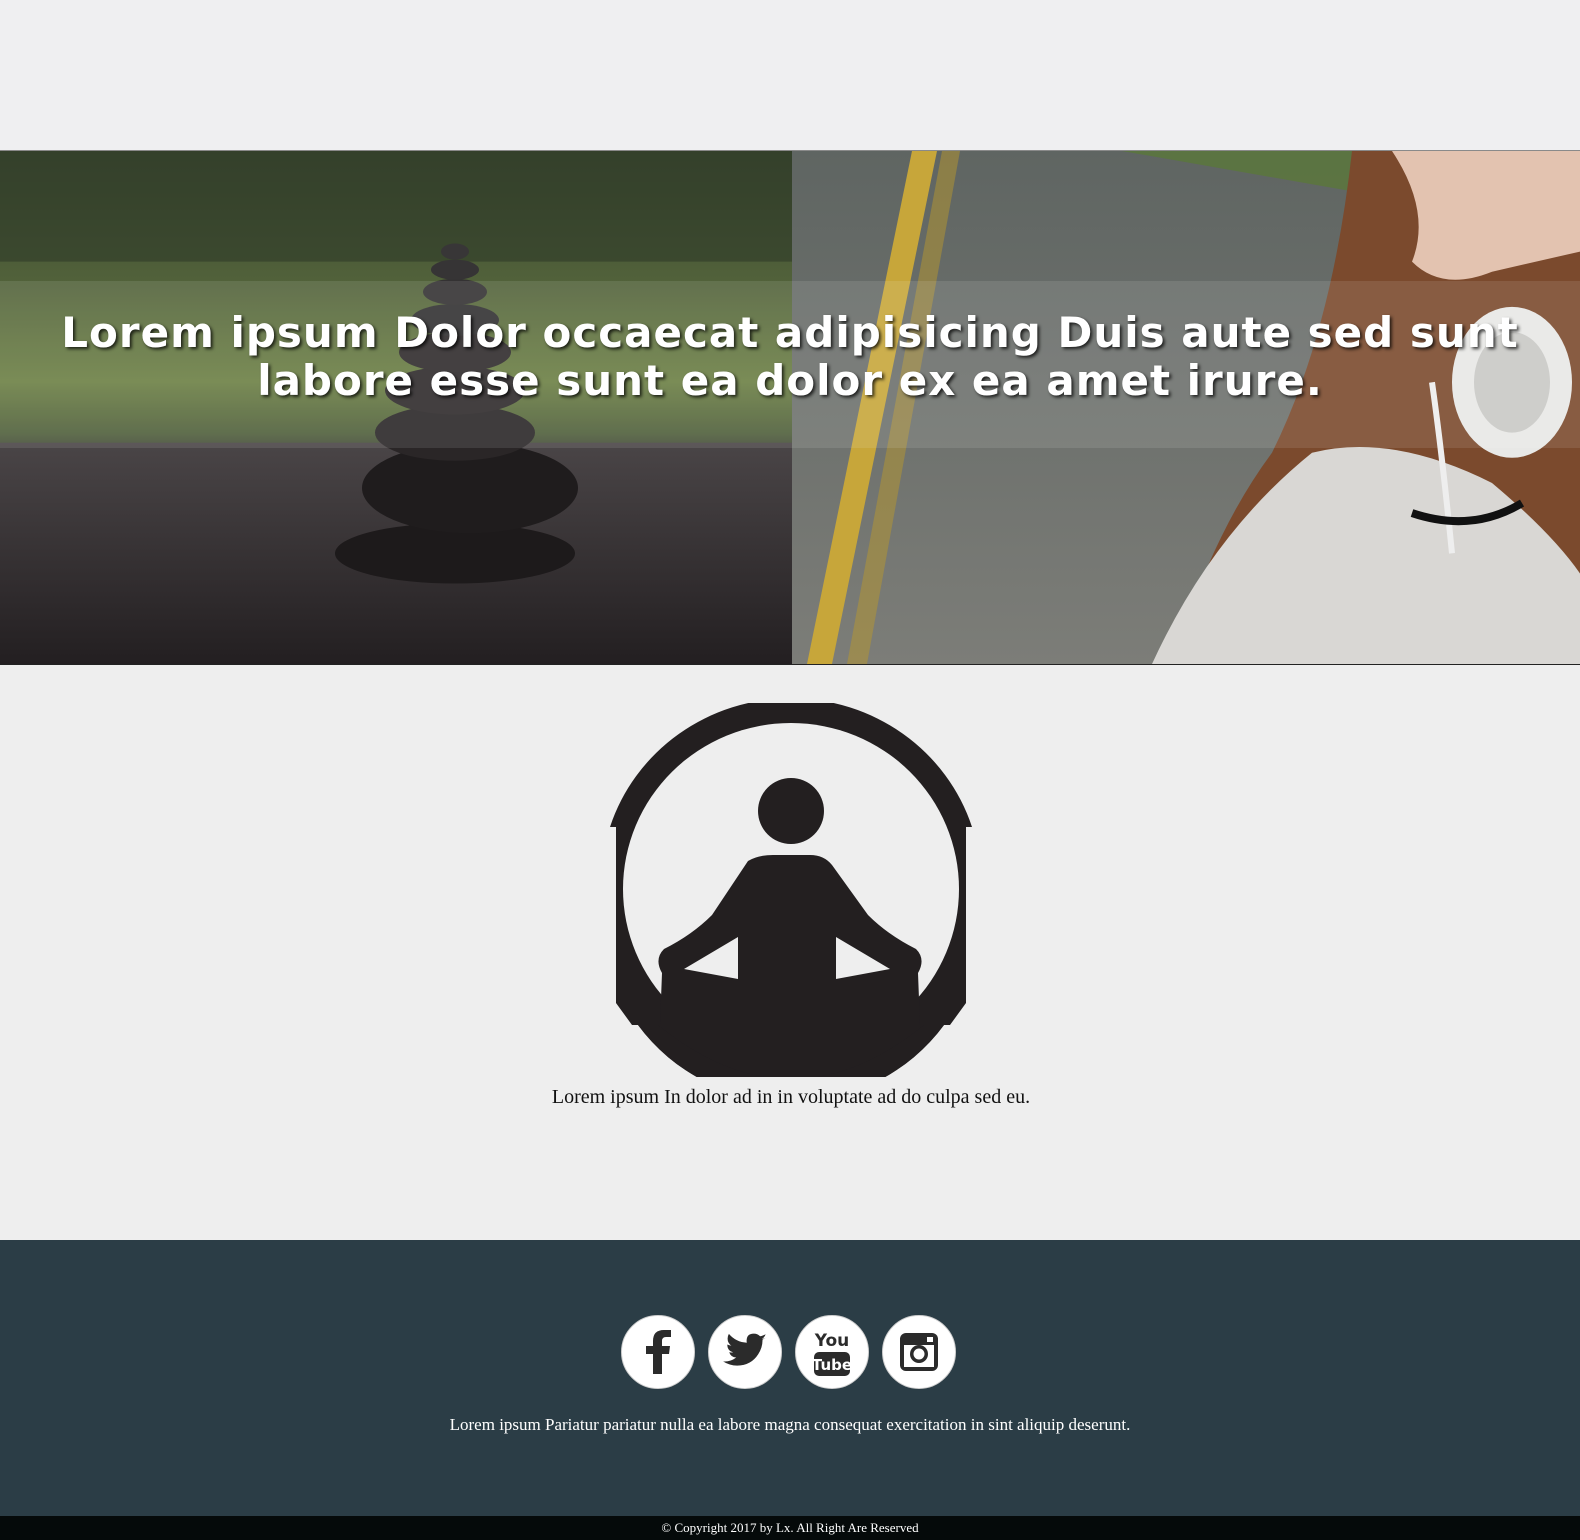 The height and width of the screenshot is (1540, 1580). I want to click on youtube-link: You Tube, so click(832, 1352).